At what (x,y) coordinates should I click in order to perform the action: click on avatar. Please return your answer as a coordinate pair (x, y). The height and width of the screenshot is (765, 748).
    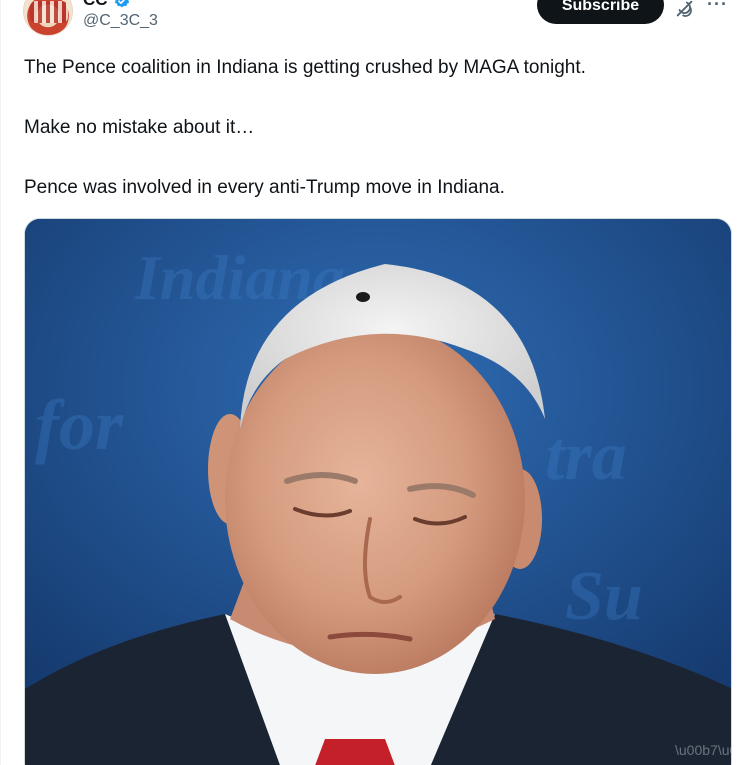
    Looking at the image, I should click on (48, 18).